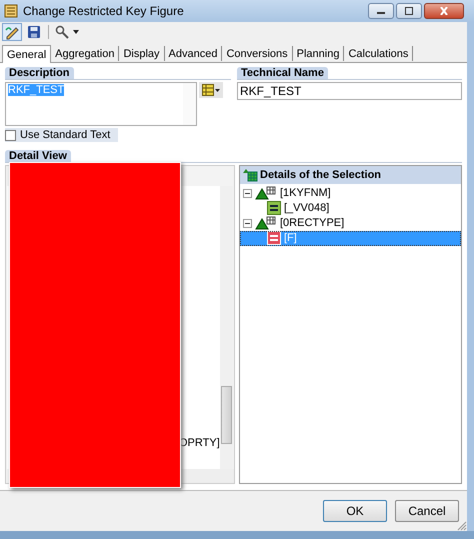 The image size is (474, 539). What do you see at coordinates (349, 91) in the screenshot?
I see `technical-name-field: RKF_TEST` at bounding box center [349, 91].